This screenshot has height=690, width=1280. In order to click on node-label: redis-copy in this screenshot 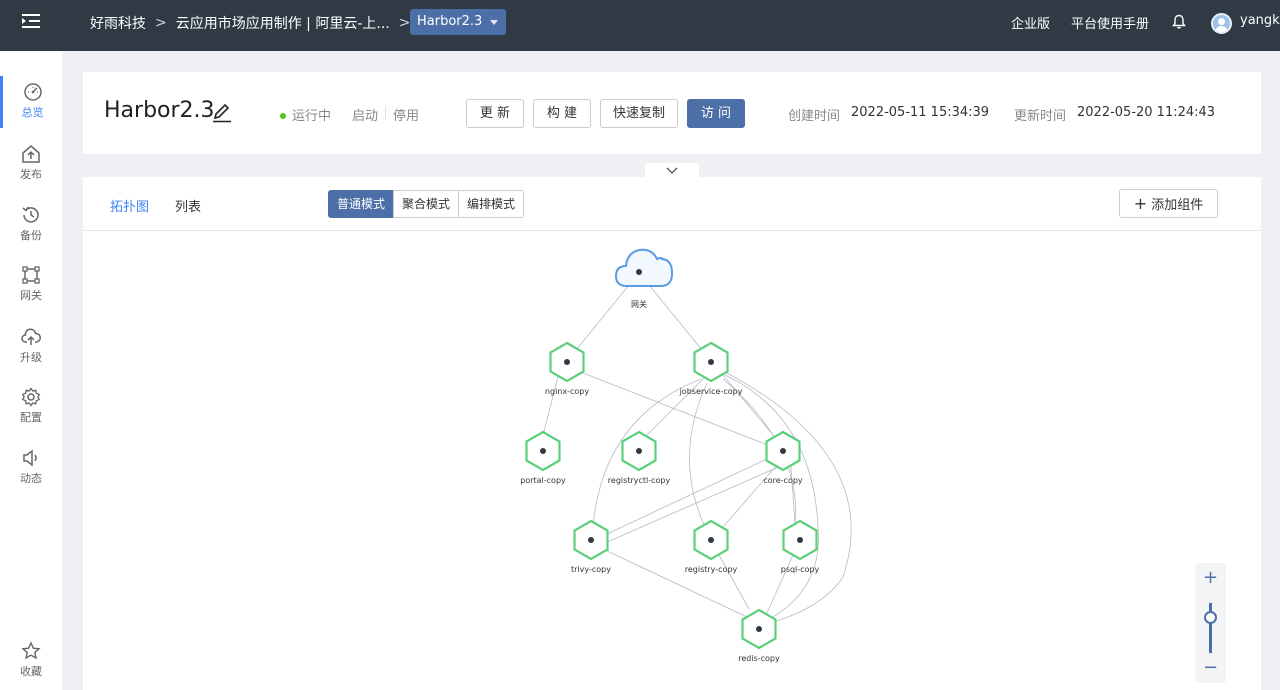, I will do `click(759, 658)`.